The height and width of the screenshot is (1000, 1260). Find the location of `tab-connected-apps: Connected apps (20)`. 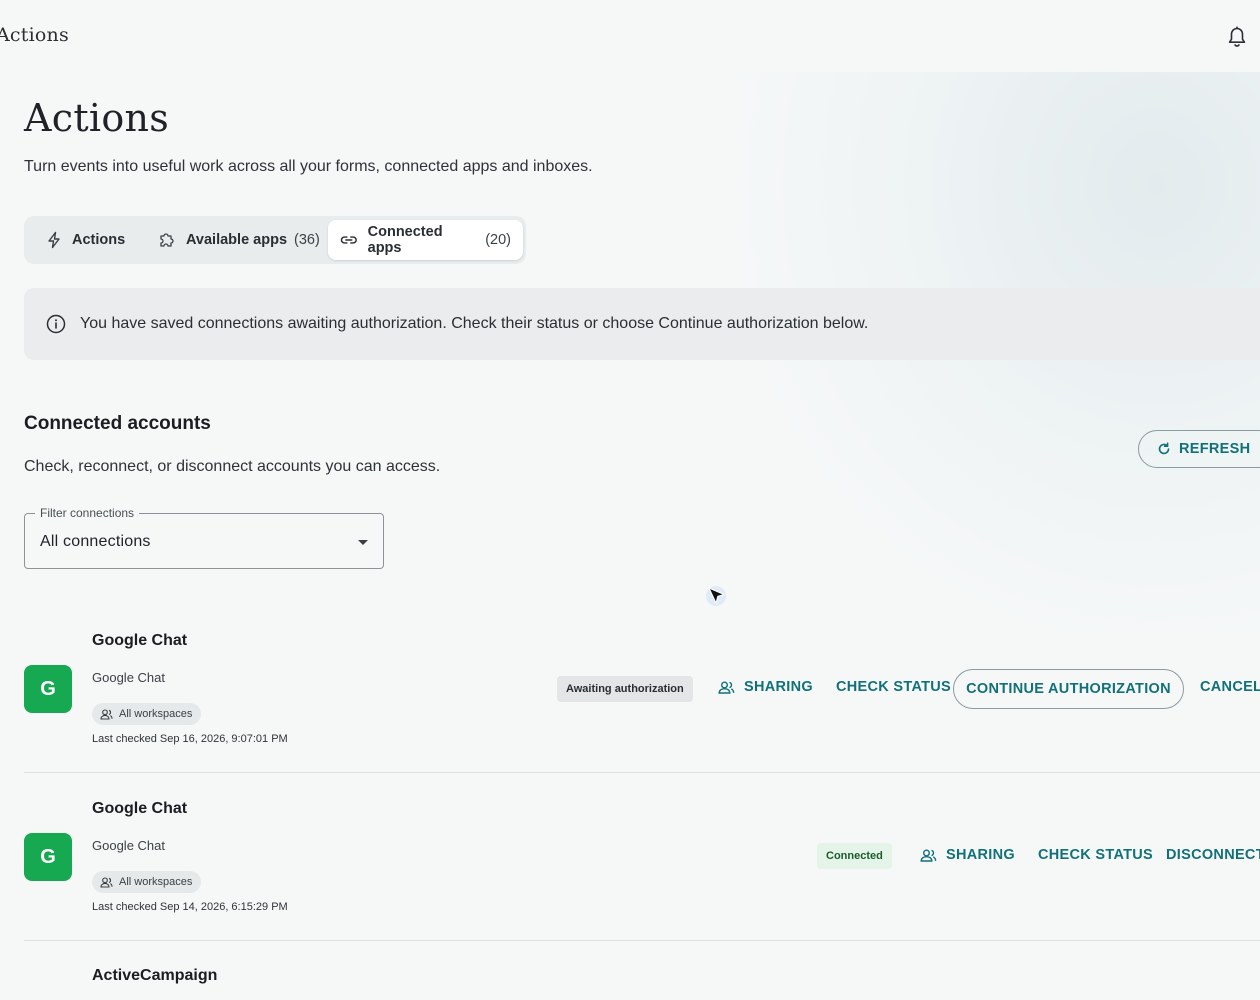

tab-connected-apps: Connected apps (20) is located at coordinates (425, 240).